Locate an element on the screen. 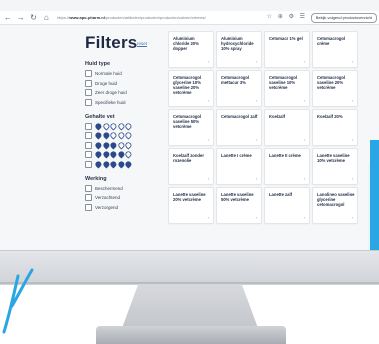 This screenshot has width=379, height=344. product-card: Koelzalf zonder rozenolie › is located at coordinates (191, 166).